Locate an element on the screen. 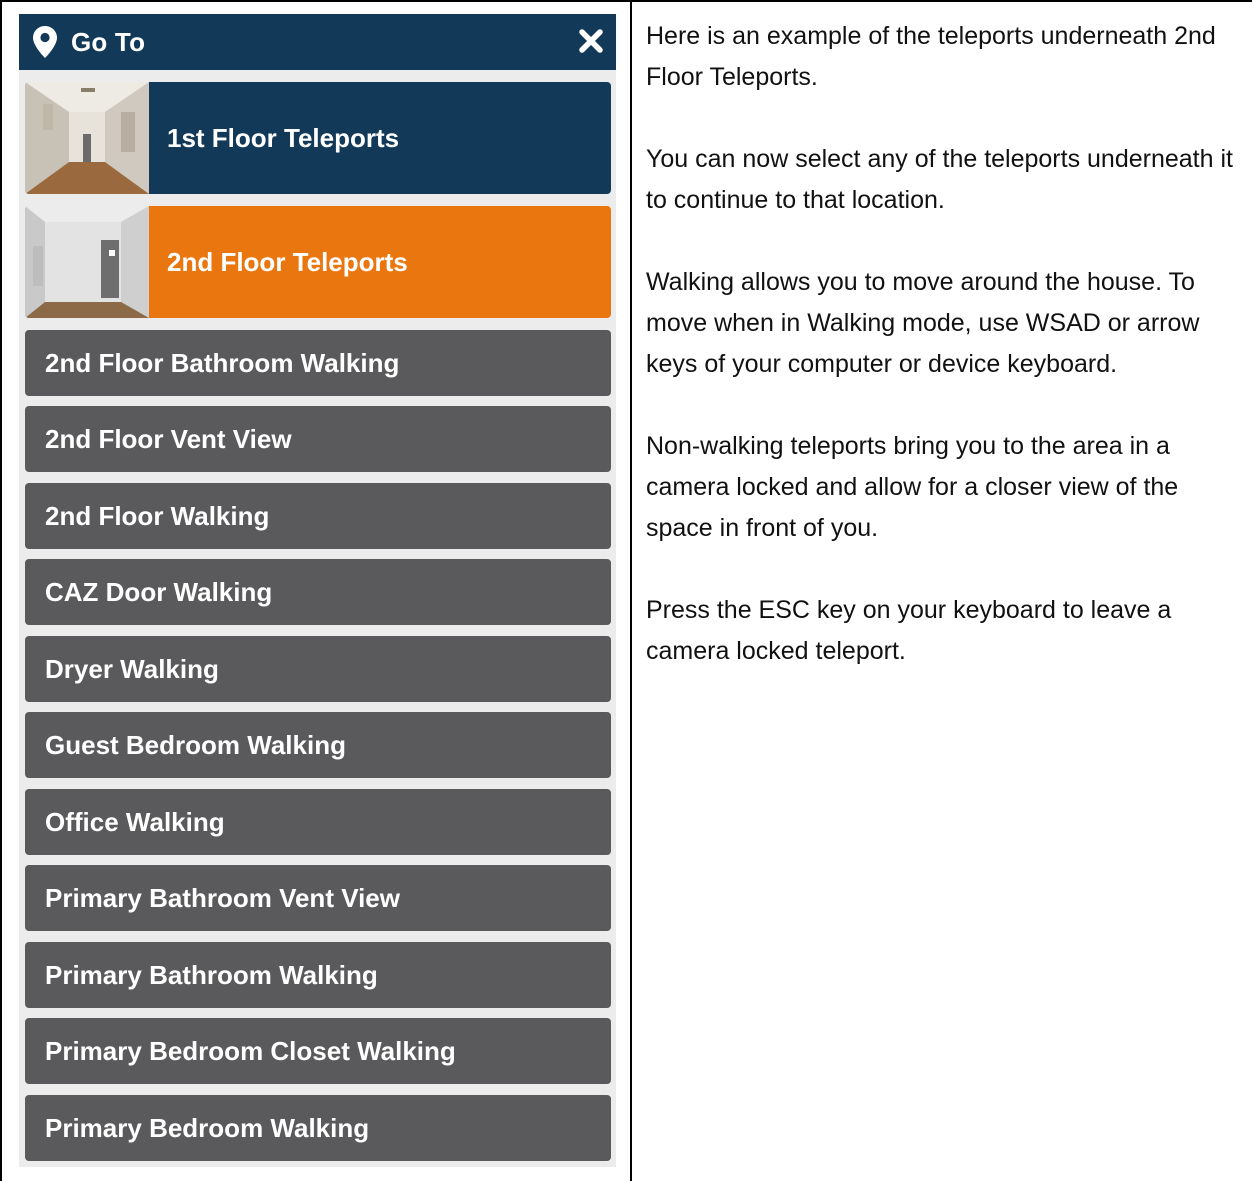 The image size is (1252, 1181). teleport-item: 2nd Floor Walking is located at coordinates (318, 516).